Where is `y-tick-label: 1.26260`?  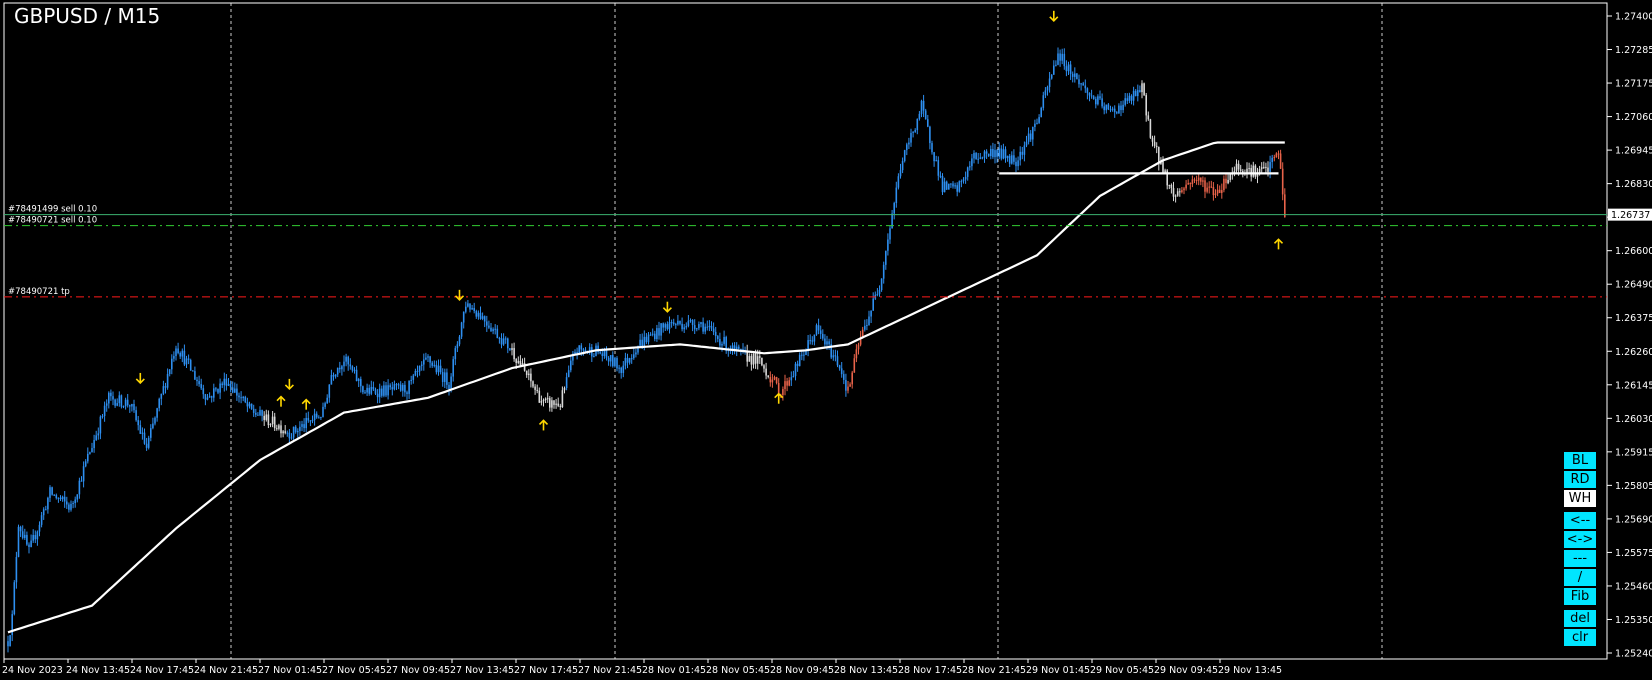
y-tick-label: 1.26260 is located at coordinates (1633, 352).